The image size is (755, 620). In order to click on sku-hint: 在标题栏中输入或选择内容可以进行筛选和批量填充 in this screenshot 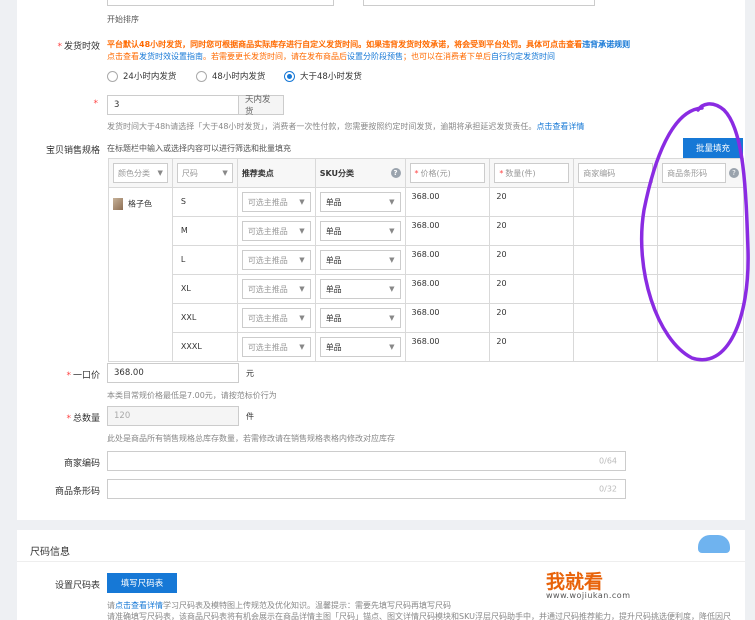, I will do `click(199, 148)`.